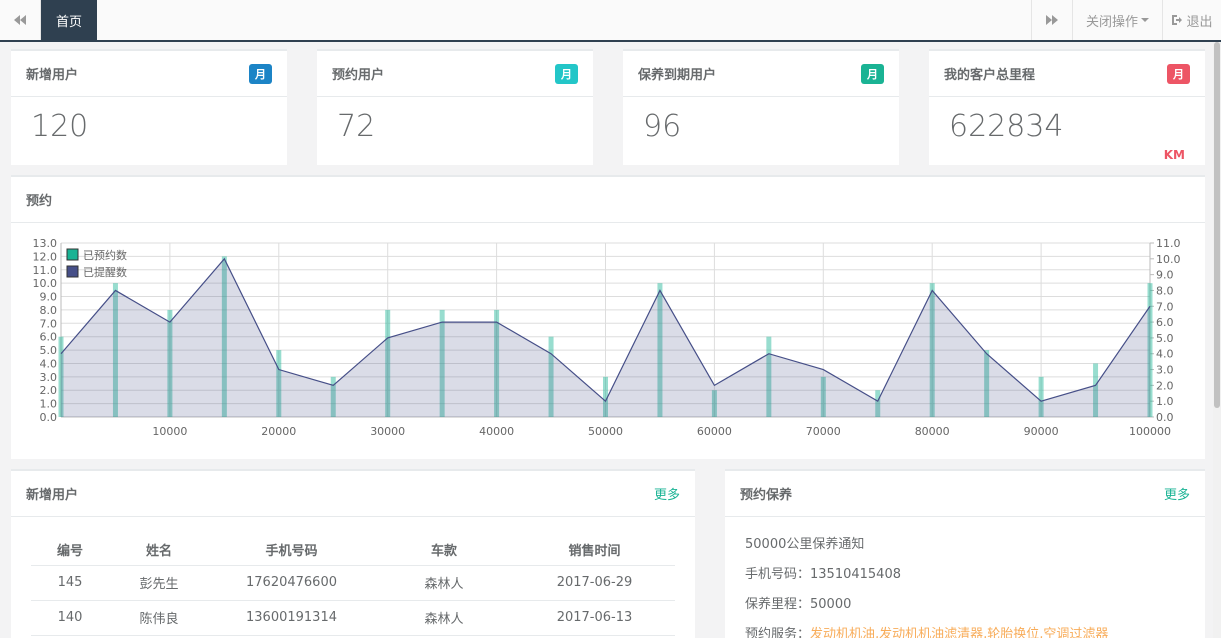 Image resolution: width=1221 pixels, height=638 pixels. Describe the element at coordinates (70, 550) in the screenshot. I see `column-header: 编号` at that location.